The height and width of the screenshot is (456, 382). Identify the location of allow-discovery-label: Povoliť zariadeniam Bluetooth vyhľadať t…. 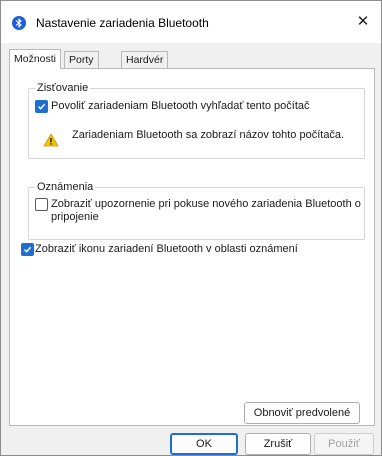
(180, 106).